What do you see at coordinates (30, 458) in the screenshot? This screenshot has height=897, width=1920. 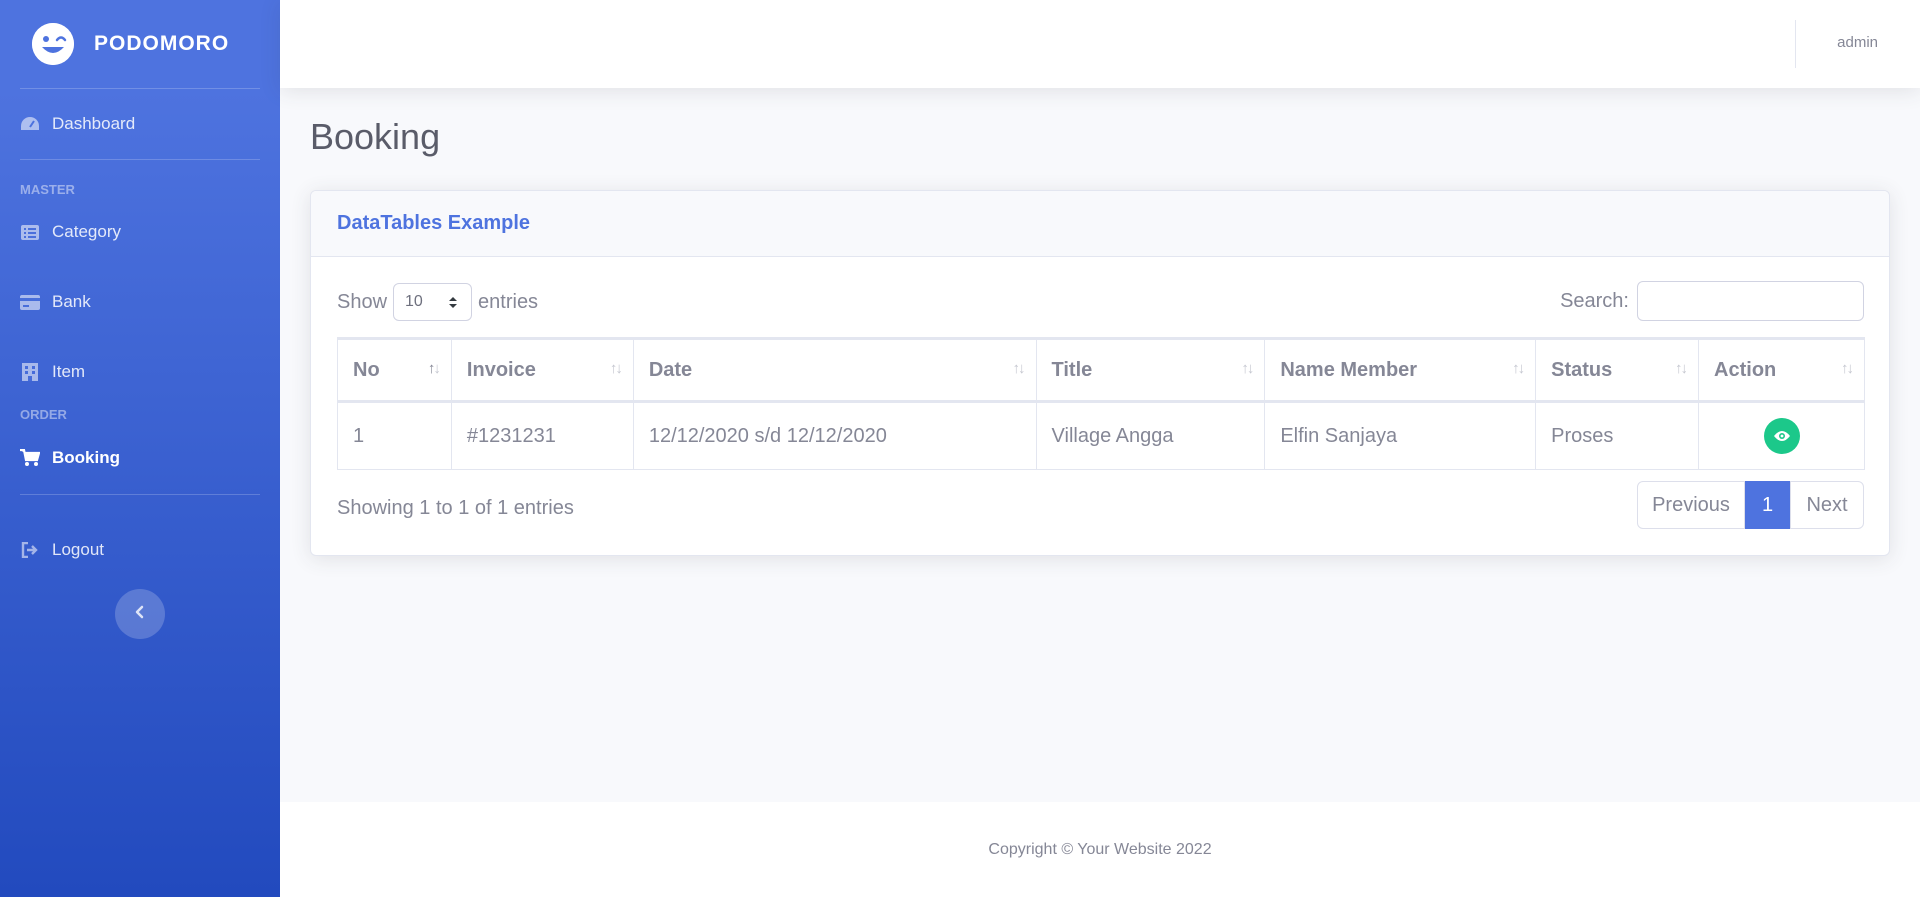 I see `cart-icon` at bounding box center [30, 458].